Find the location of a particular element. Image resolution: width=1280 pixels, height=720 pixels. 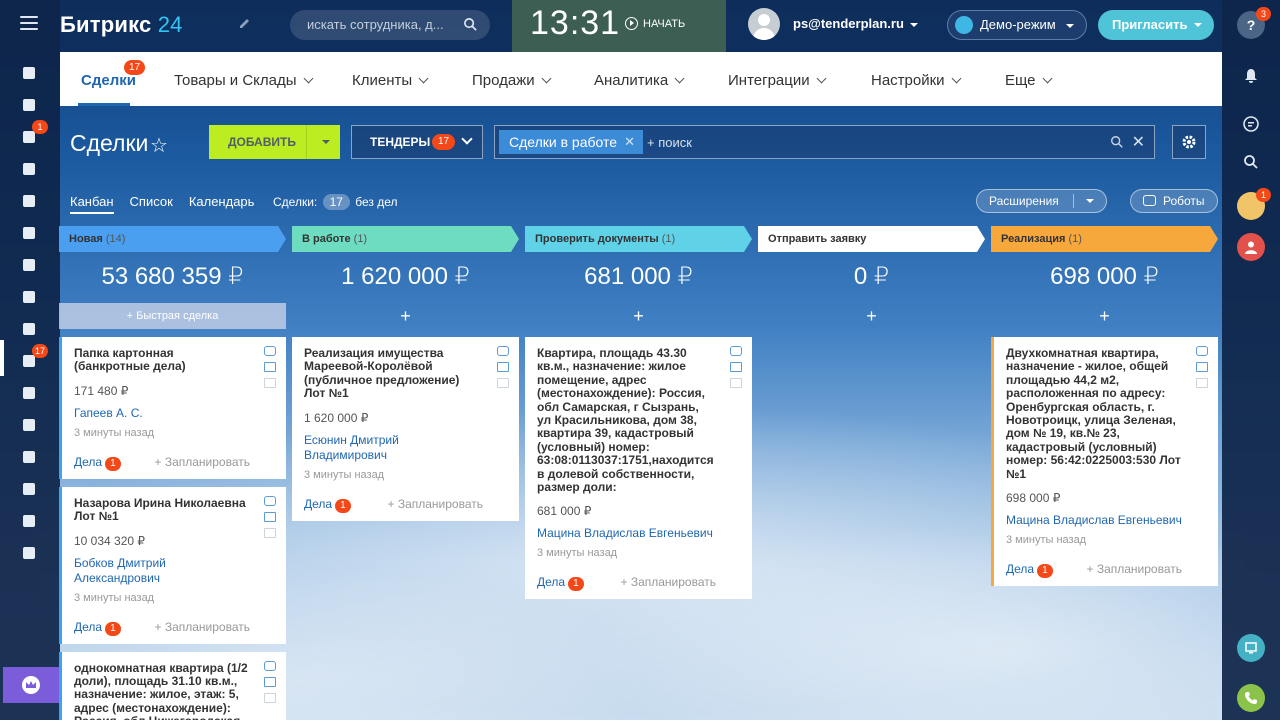

deal-contact: Бобков Дмитрий Александрович is located at coordinates (162, 571).